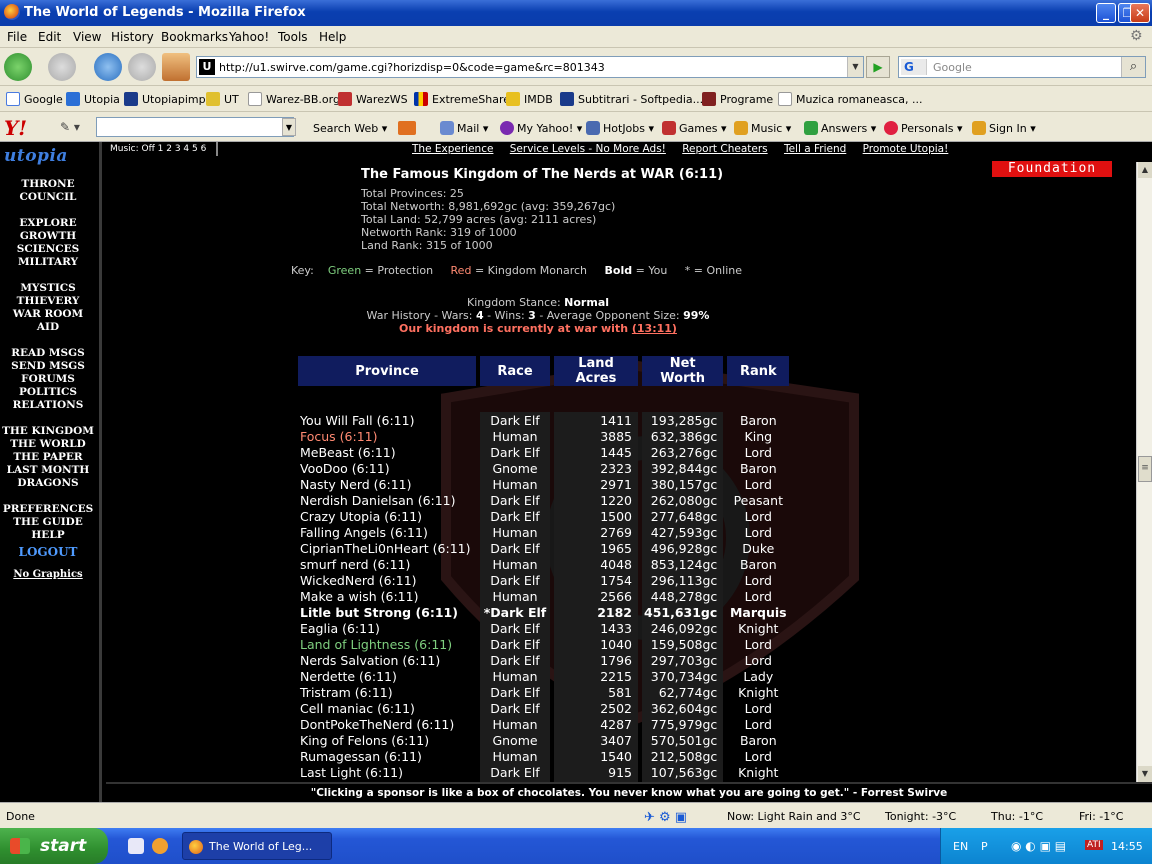 The height and width of the screenshot is (864, 1152). I want to click on sidebar-link-military: MILITARY, so click(48, 262).